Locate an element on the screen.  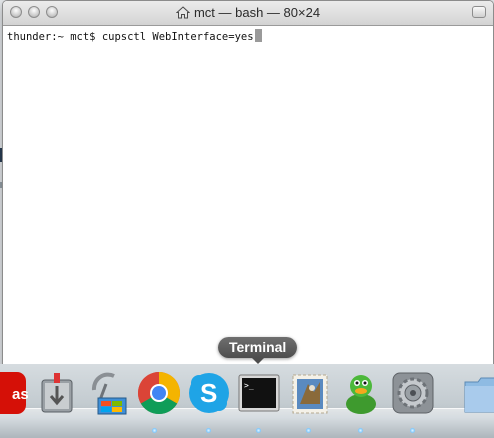
wireless-diagnostics-icon is located at coordinates (107, 393).